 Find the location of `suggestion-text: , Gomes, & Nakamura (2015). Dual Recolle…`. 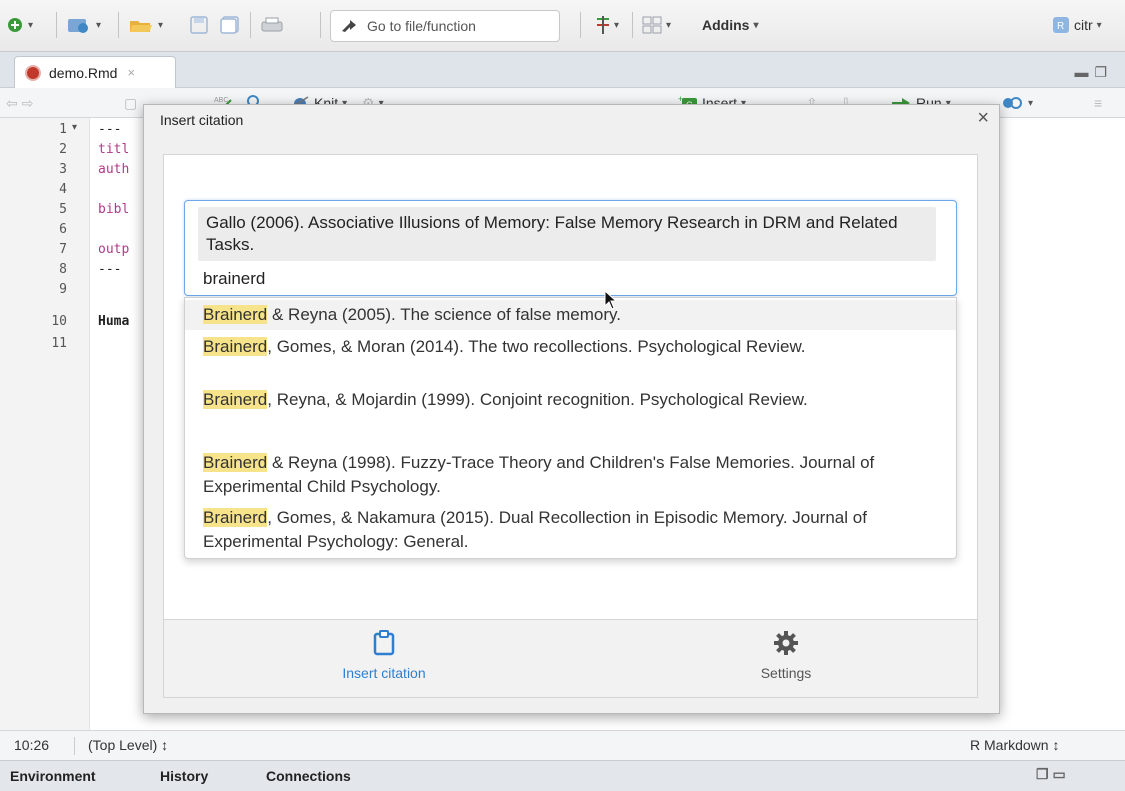

suggestion-text: , Gomes, & Nakamura (2015). Dual Recolle… is located at coordinates (535, 529).